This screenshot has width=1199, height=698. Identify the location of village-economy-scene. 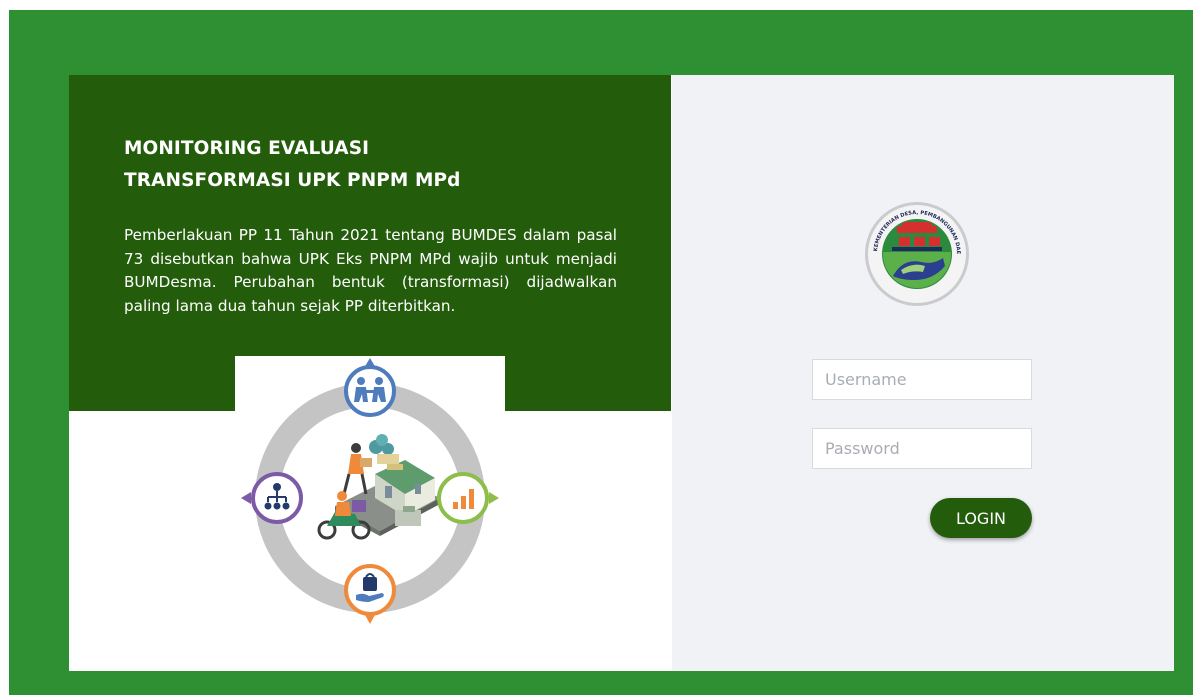
(378, 487).